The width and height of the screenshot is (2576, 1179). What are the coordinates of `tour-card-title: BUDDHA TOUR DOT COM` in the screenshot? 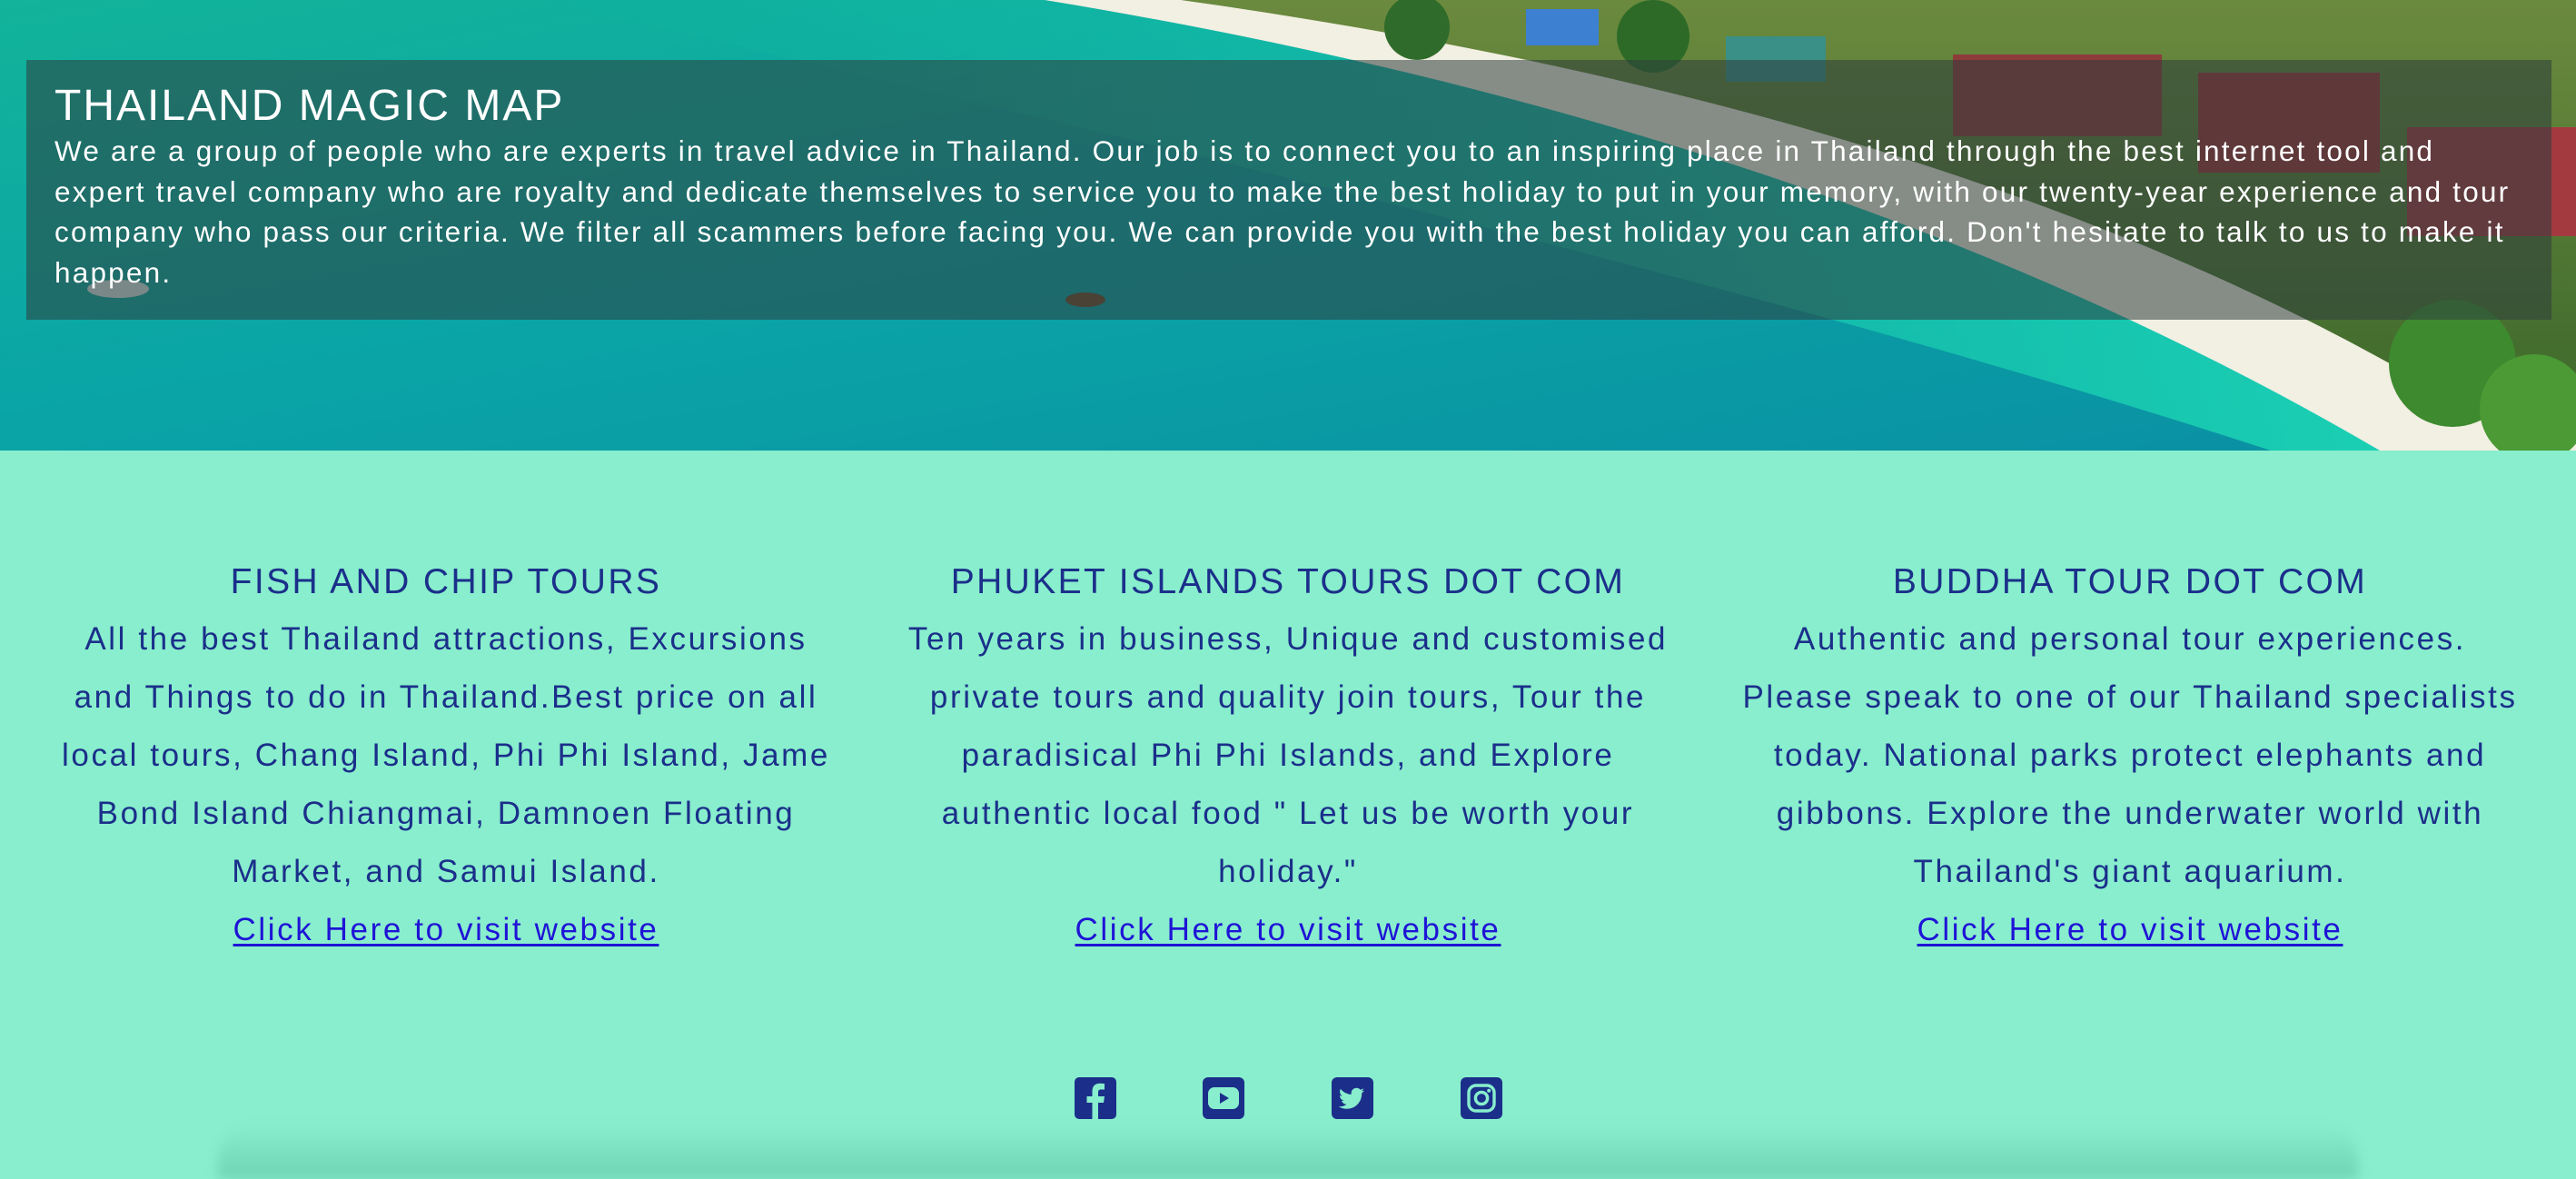 It's located at (2130, 581).